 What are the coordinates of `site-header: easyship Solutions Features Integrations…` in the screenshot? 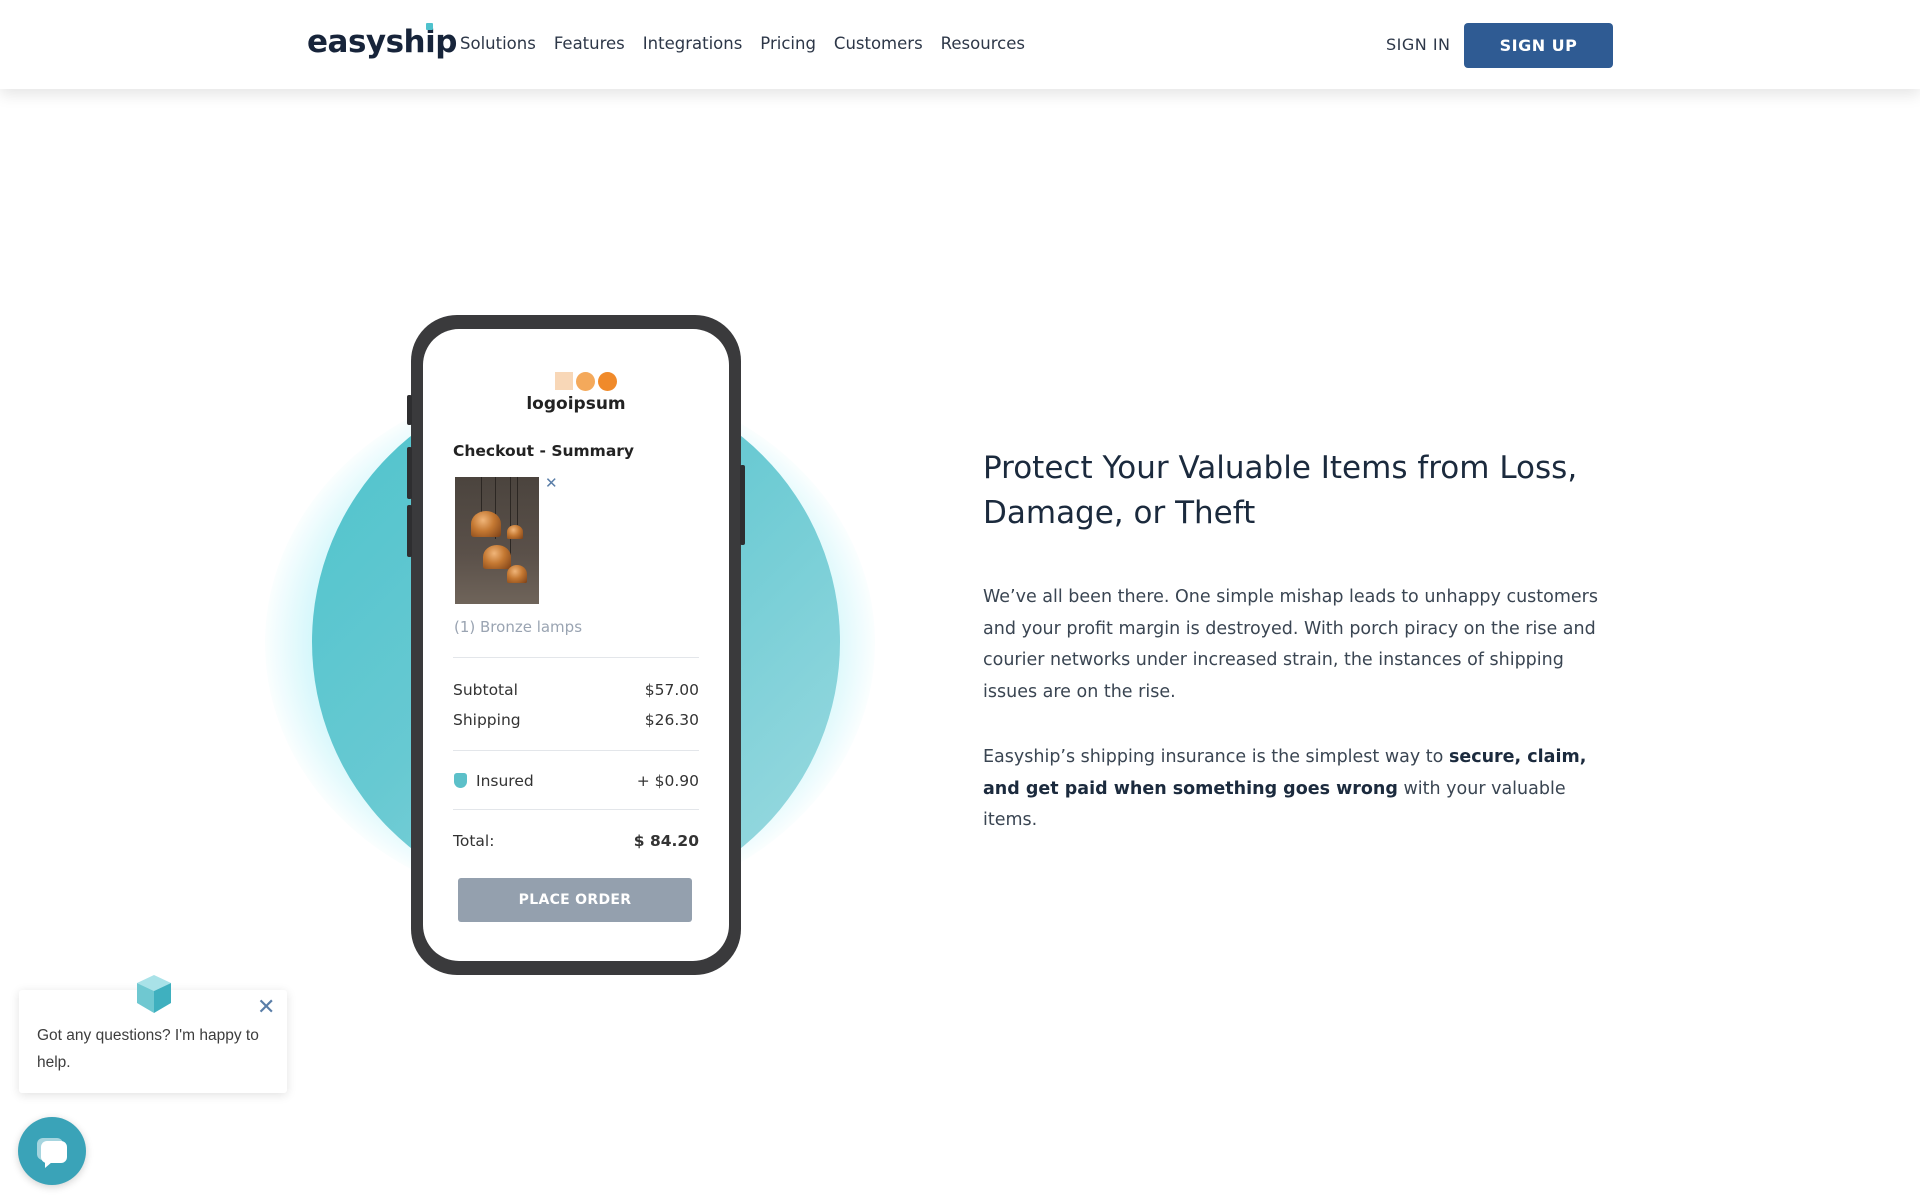 It's located at (960, 44).